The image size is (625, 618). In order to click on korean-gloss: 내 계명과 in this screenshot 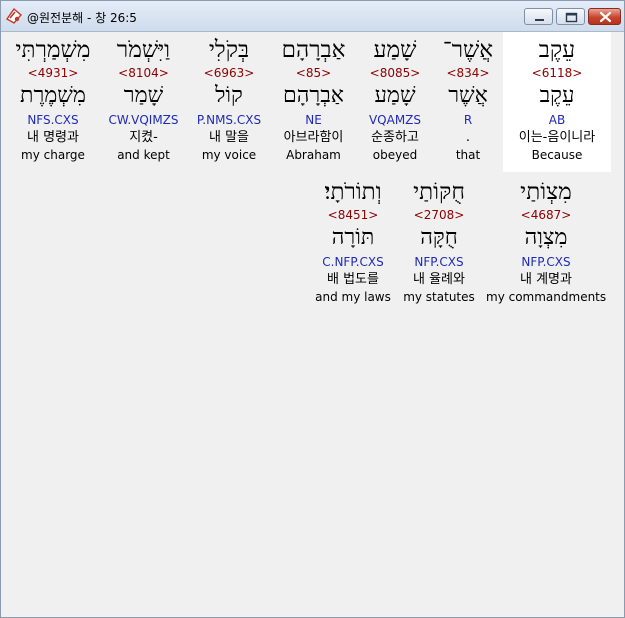, I will do `click(546, 279)`.